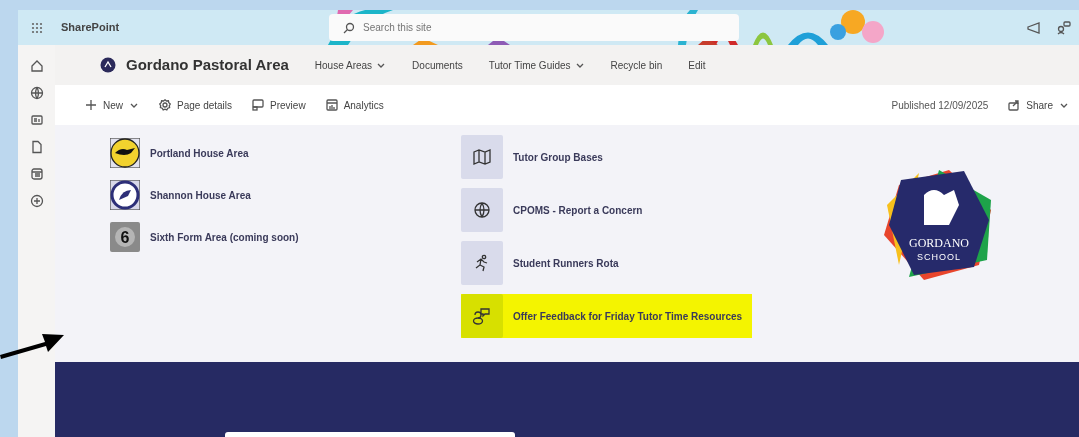 Image resolution: width=1079 pixels, height=437 pixels. I want to click on home-icon, so click(36, 66).